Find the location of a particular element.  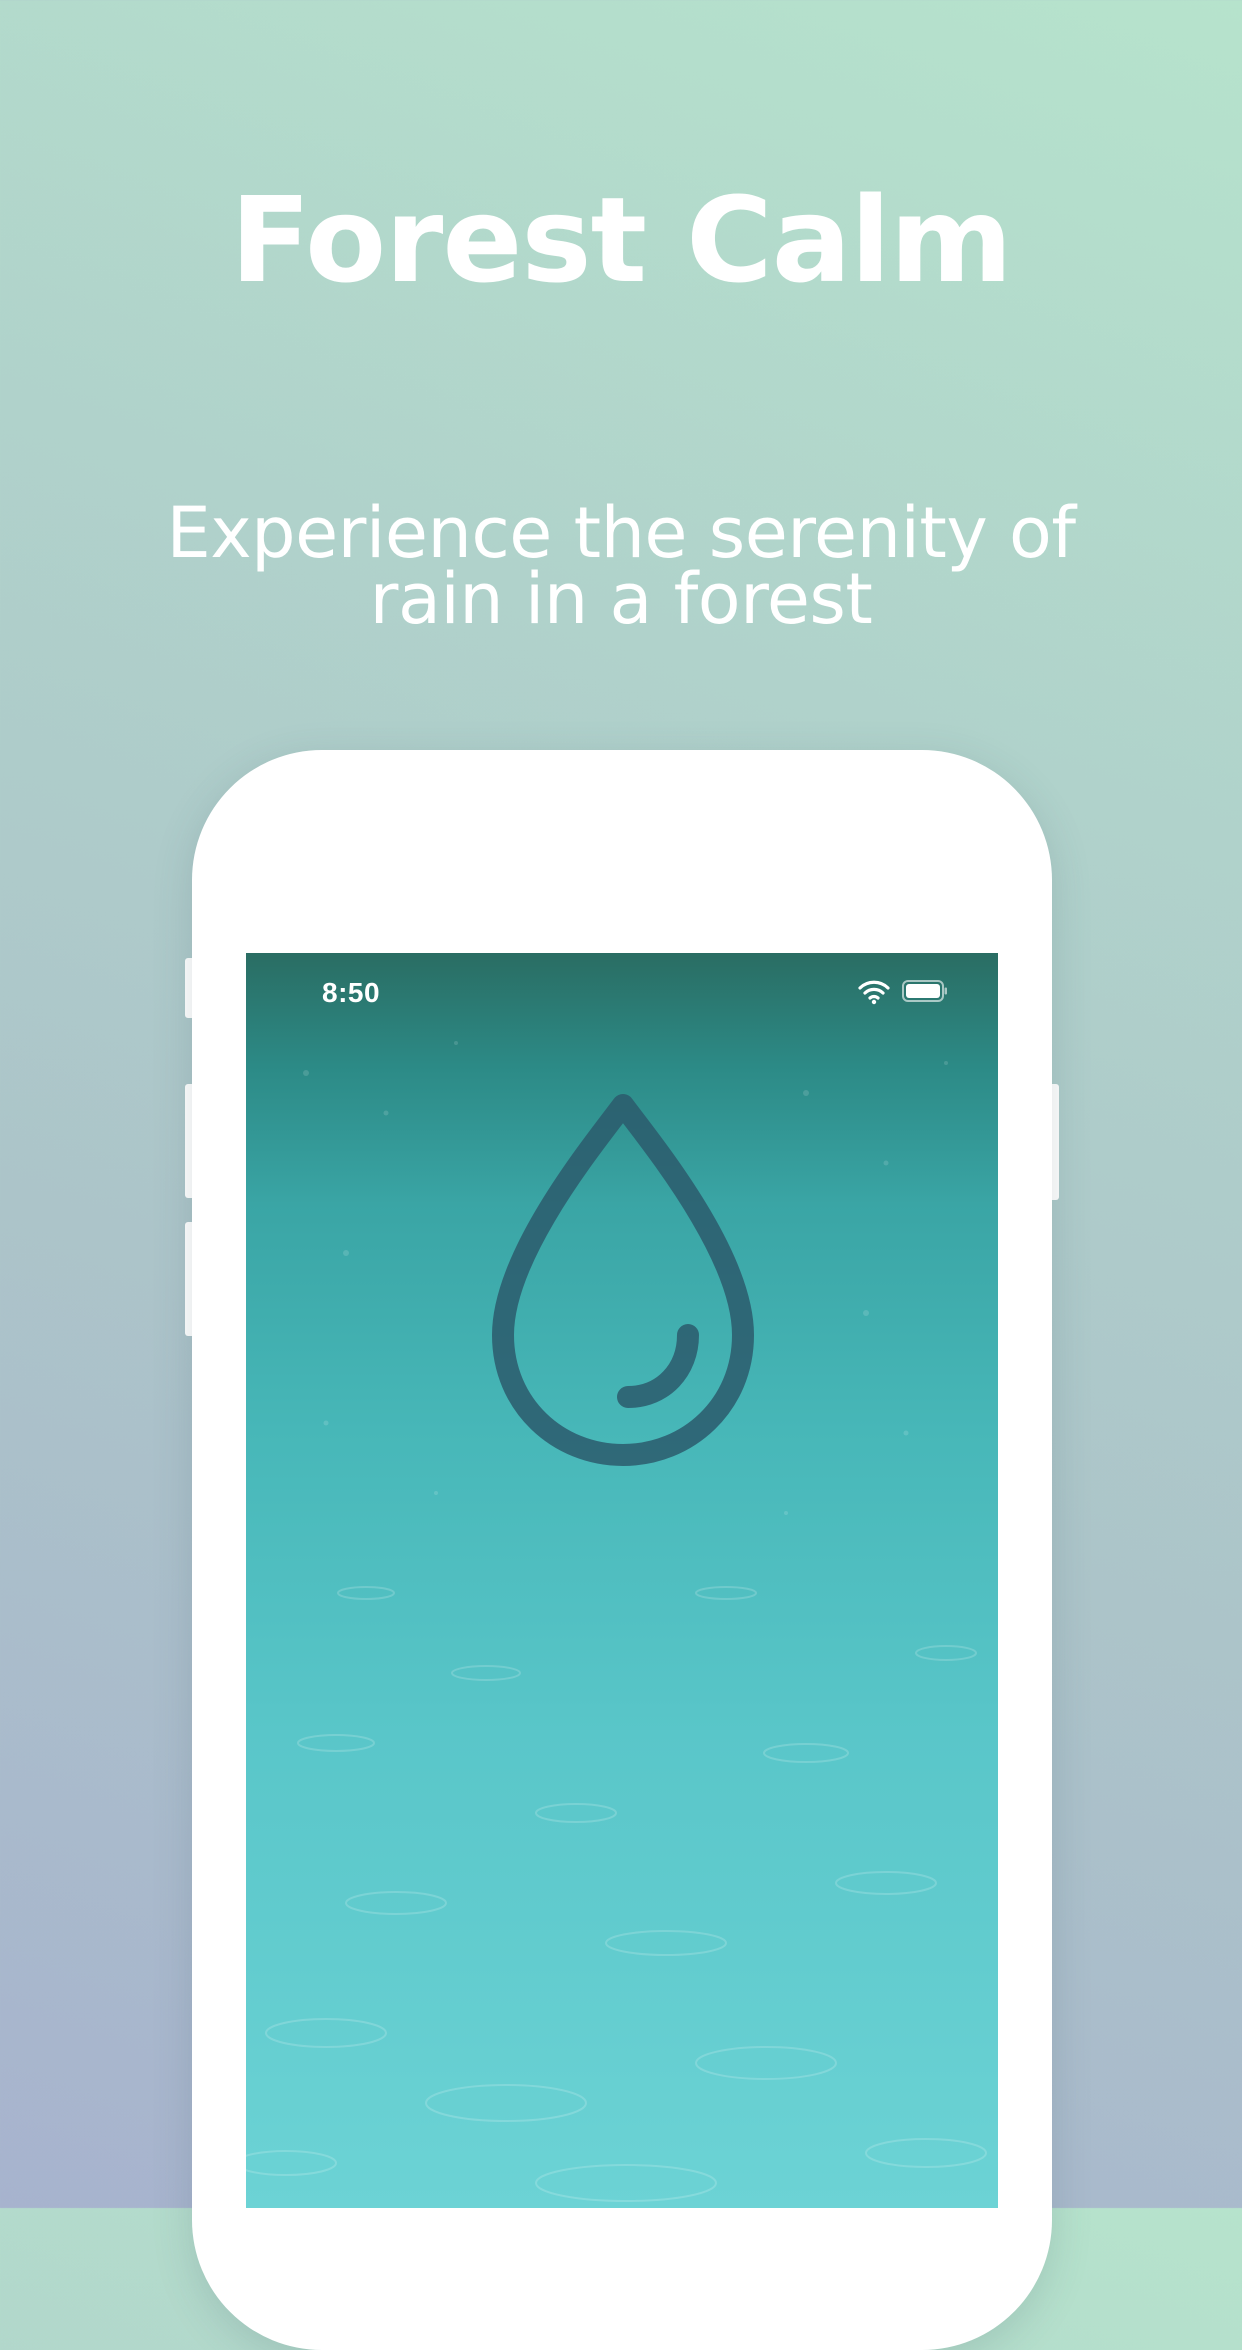

battery-icon is located at coordinates (924, 991).